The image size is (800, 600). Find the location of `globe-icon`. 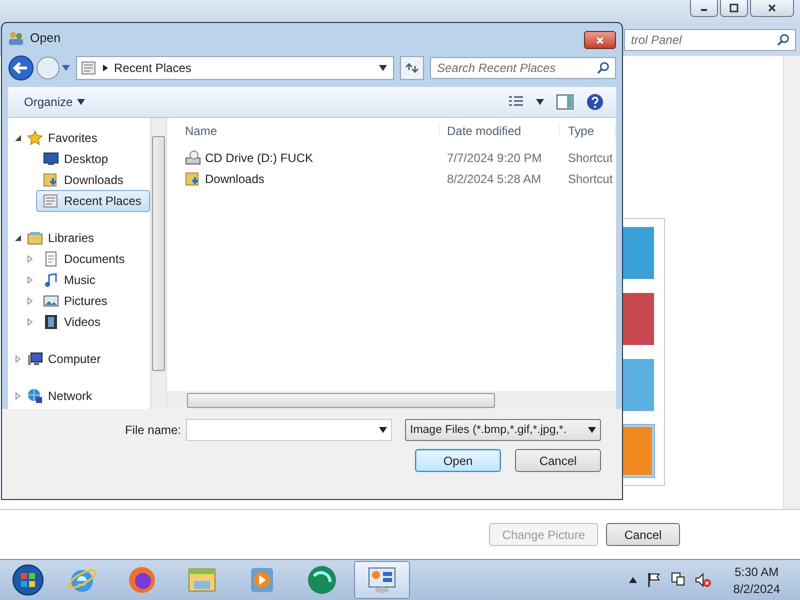

globe-icon is located at coordinates (35, 396).